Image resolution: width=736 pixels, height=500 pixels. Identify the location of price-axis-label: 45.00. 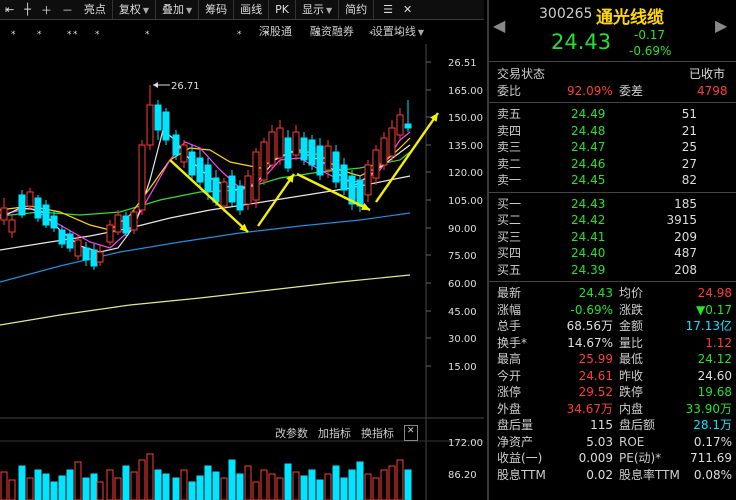
(462, 312).